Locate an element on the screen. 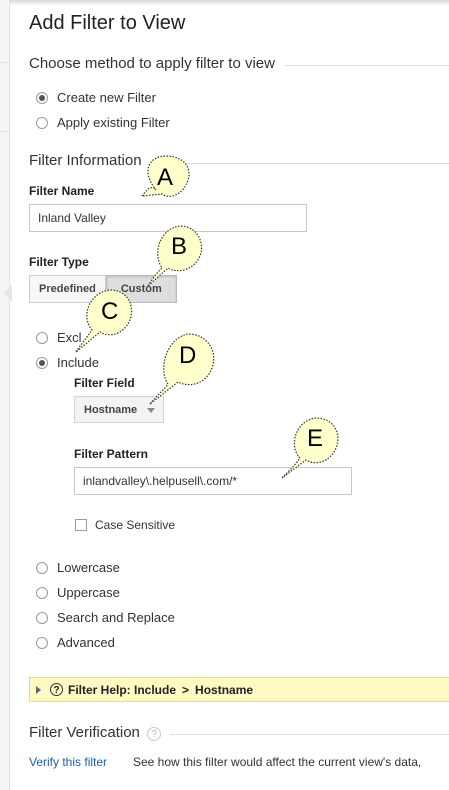 This screenshot has height=790, width=449. method-rule is located at coordinates (367, 65).